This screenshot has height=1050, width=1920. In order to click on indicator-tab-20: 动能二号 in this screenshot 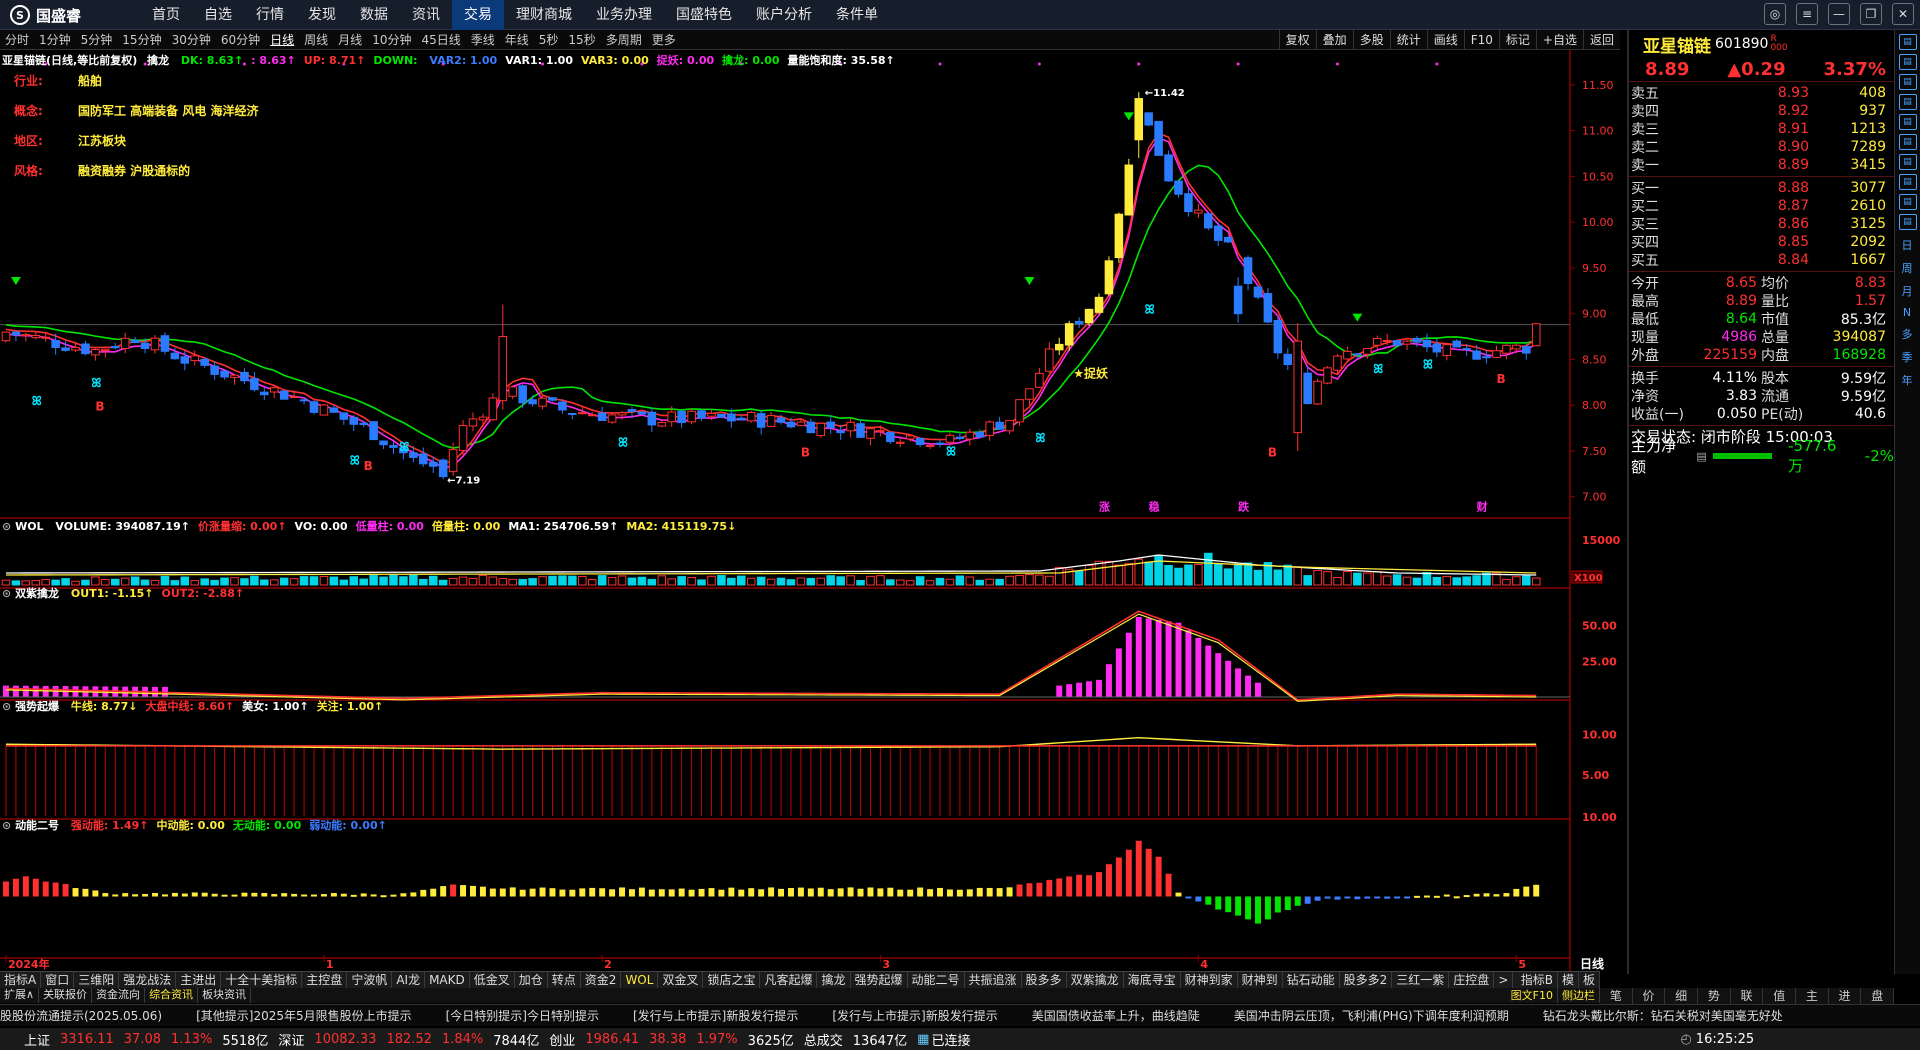, I will do `click(936, 980)`.